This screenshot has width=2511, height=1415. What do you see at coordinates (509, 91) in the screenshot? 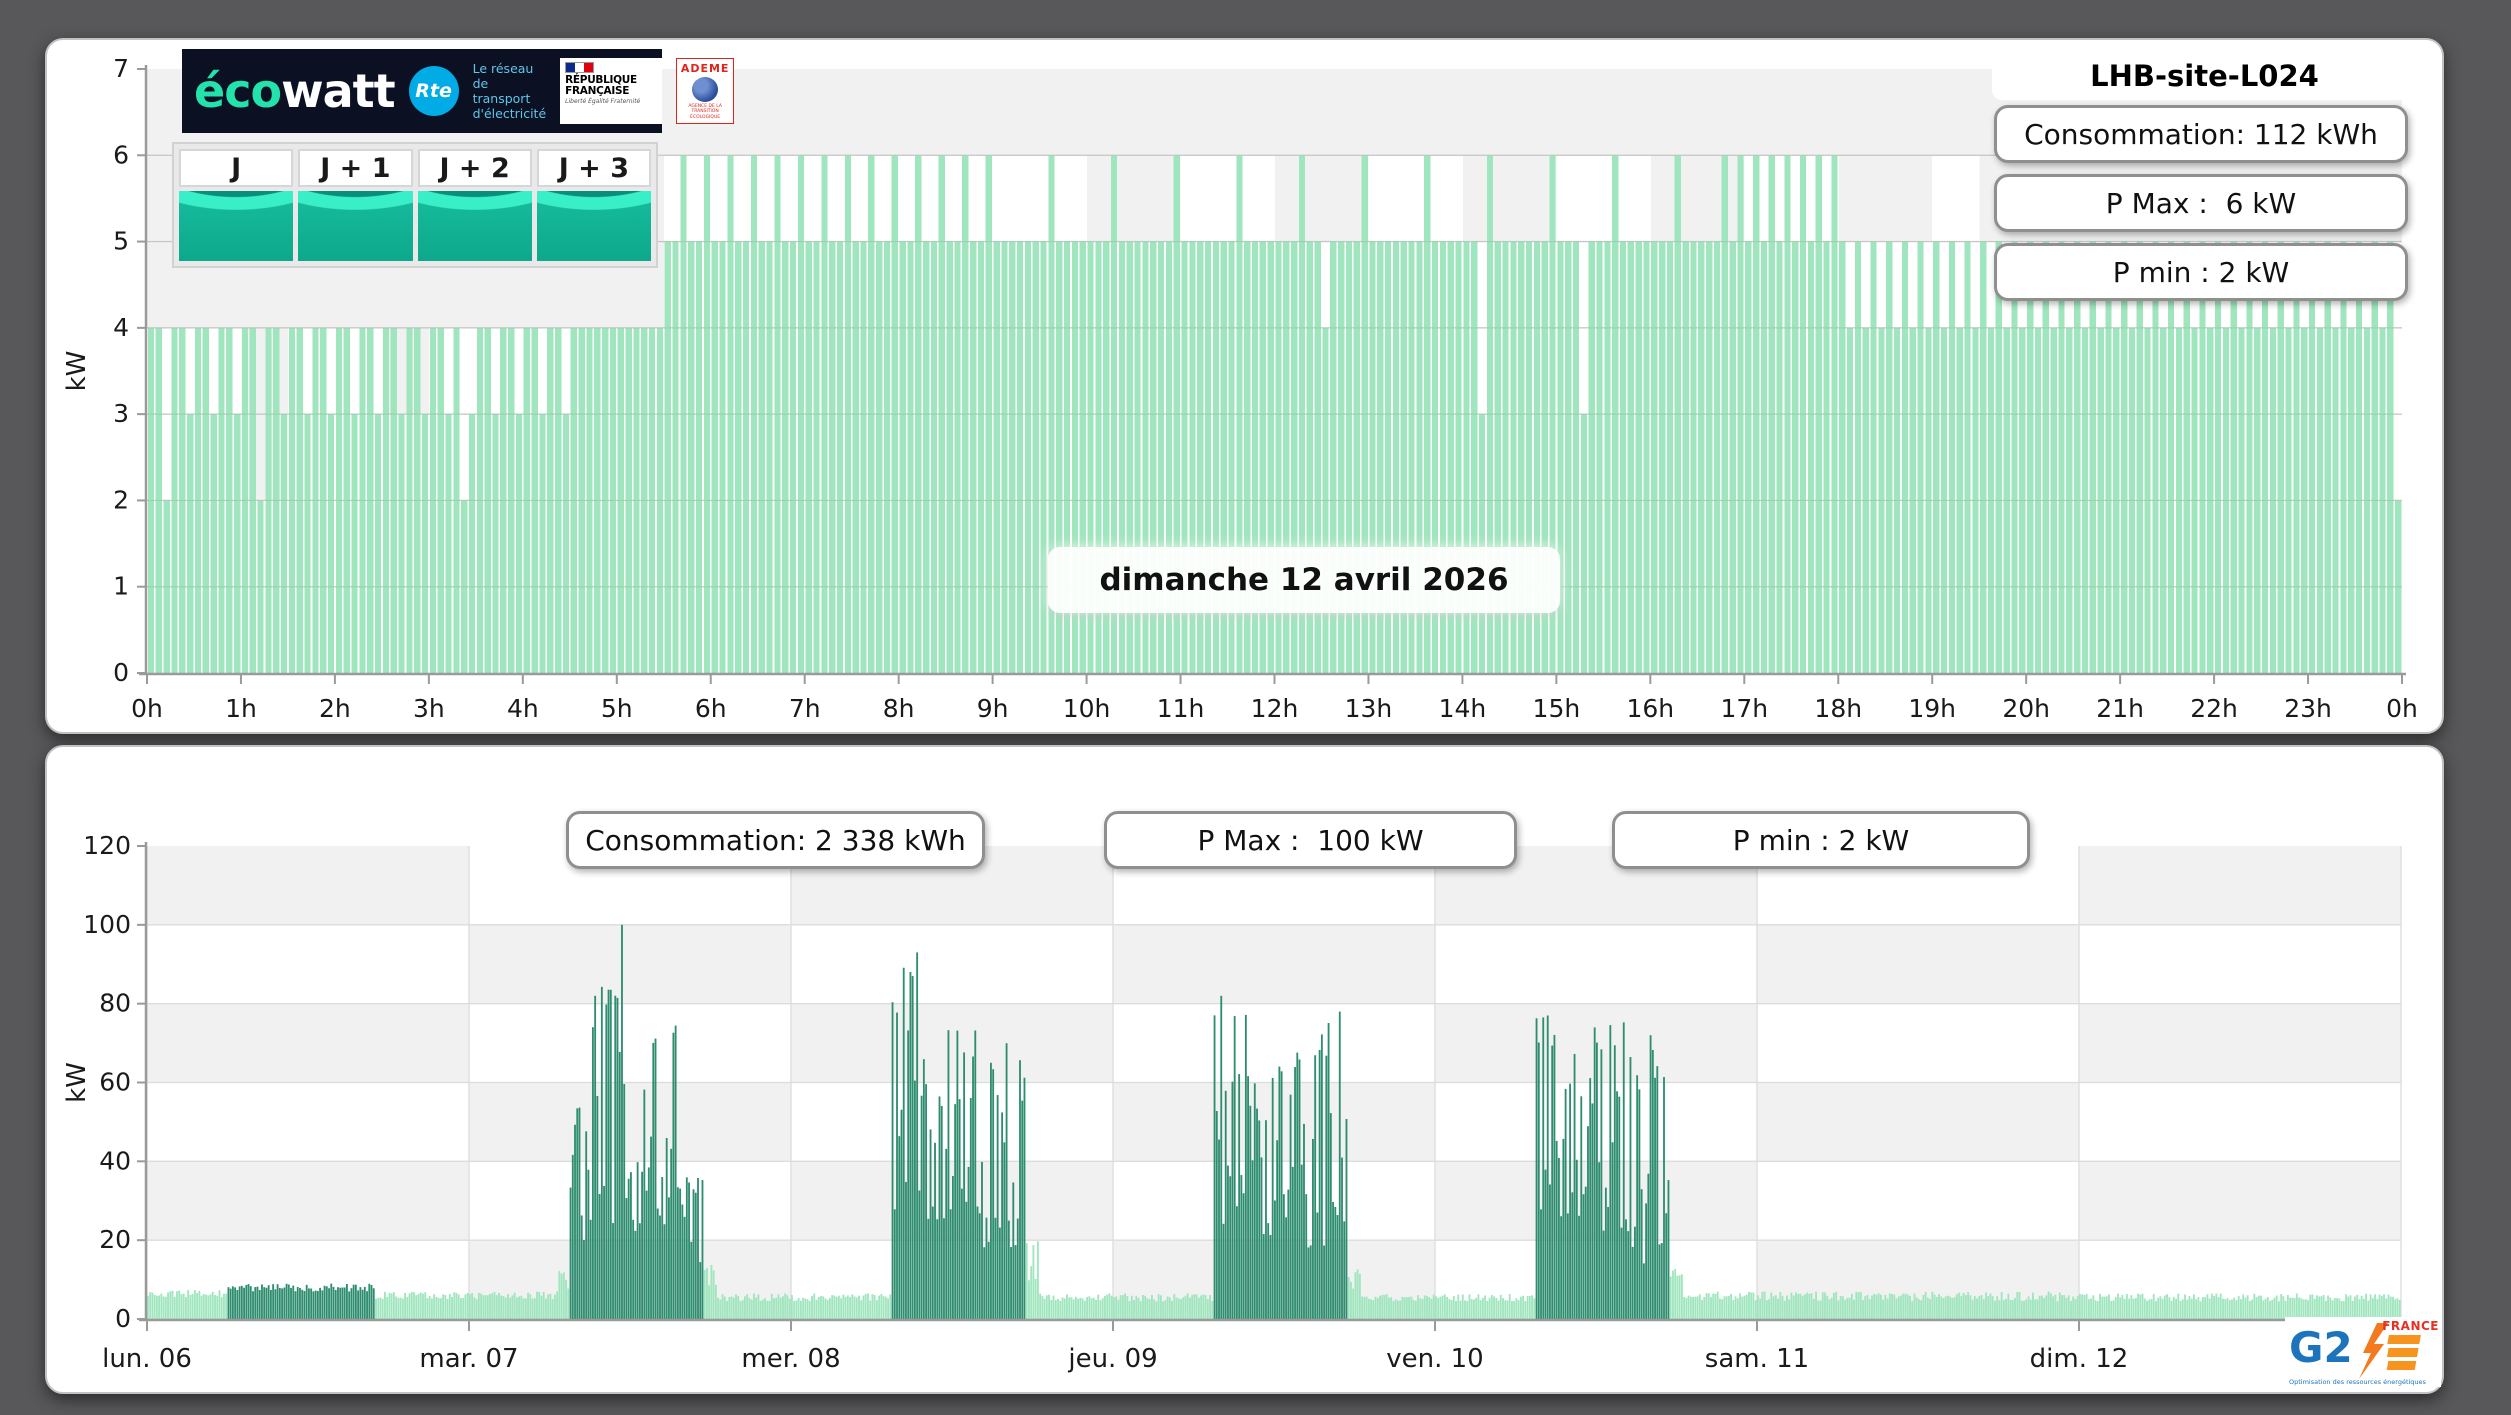
I see `rte-tagline: Le réseau de transport d'électricité` at bounding box center [509, 91].